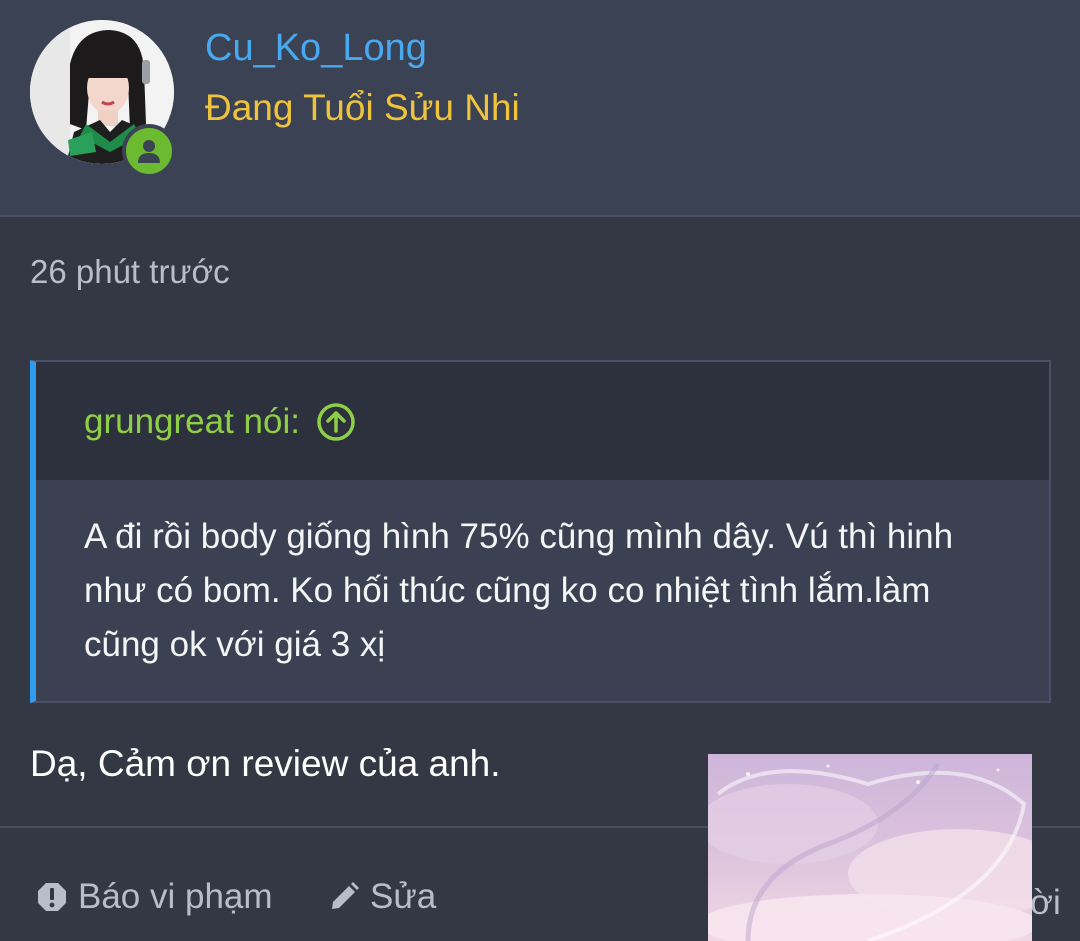  What do you see at coordinates (265, 763) in the screenshot?
I see `post-content: Dạ, Cảm ơn review của anh.` at bounding box center [265, 763].